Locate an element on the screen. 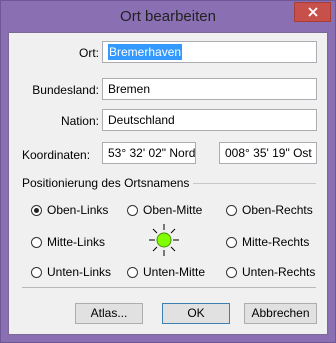 This screenshot has height=343, width=336. nation-input: Deutschland is located at coordinates (209, 120).